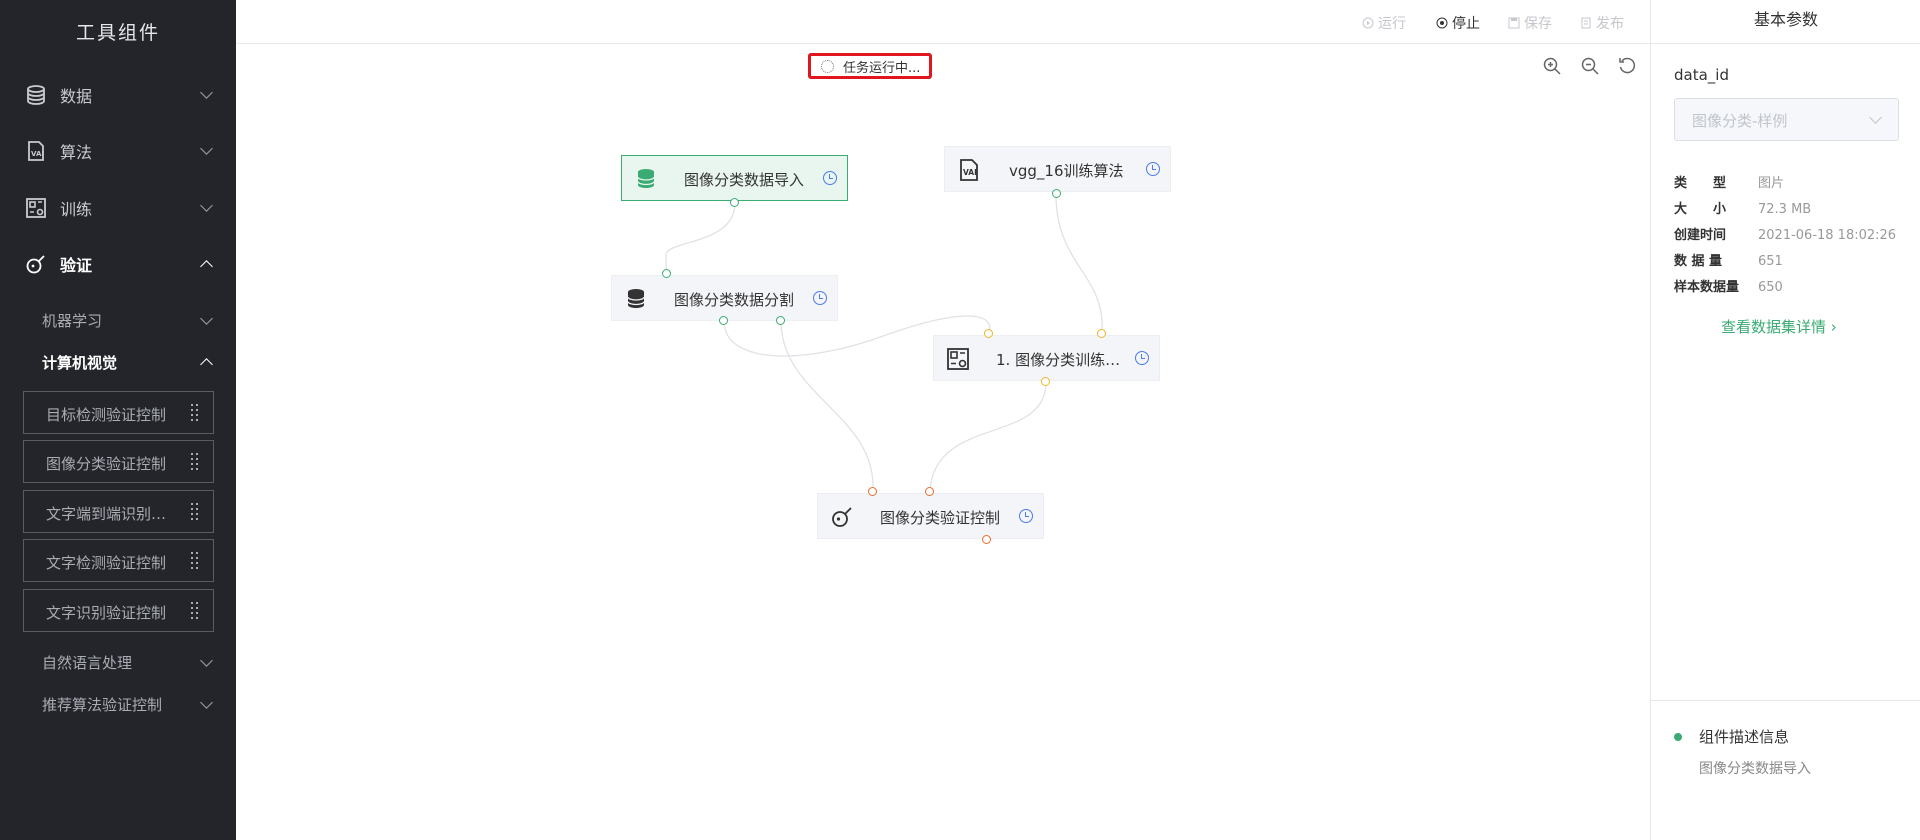  Describe the element at coordinates (1700, 183) in the screenshot. I see `info-key: 类 型` at that location.